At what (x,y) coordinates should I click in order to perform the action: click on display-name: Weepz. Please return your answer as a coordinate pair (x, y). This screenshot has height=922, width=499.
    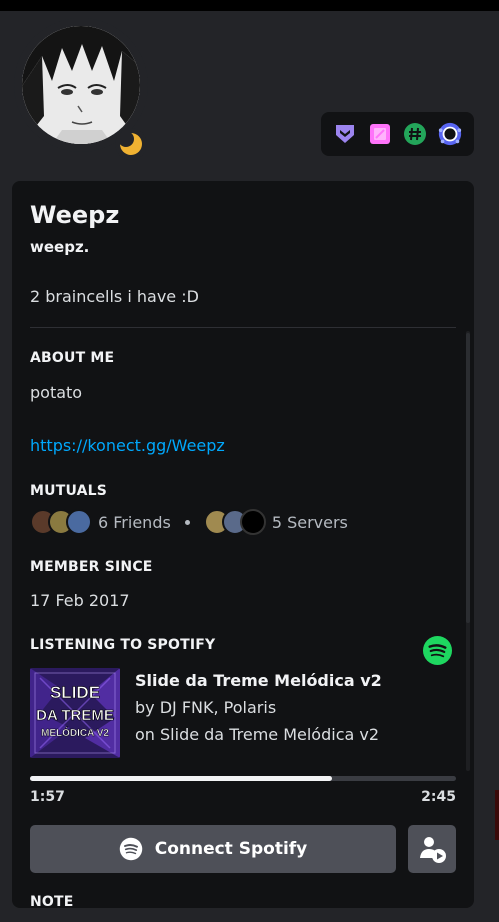
    Looking at the image, I should click on (74, 215).